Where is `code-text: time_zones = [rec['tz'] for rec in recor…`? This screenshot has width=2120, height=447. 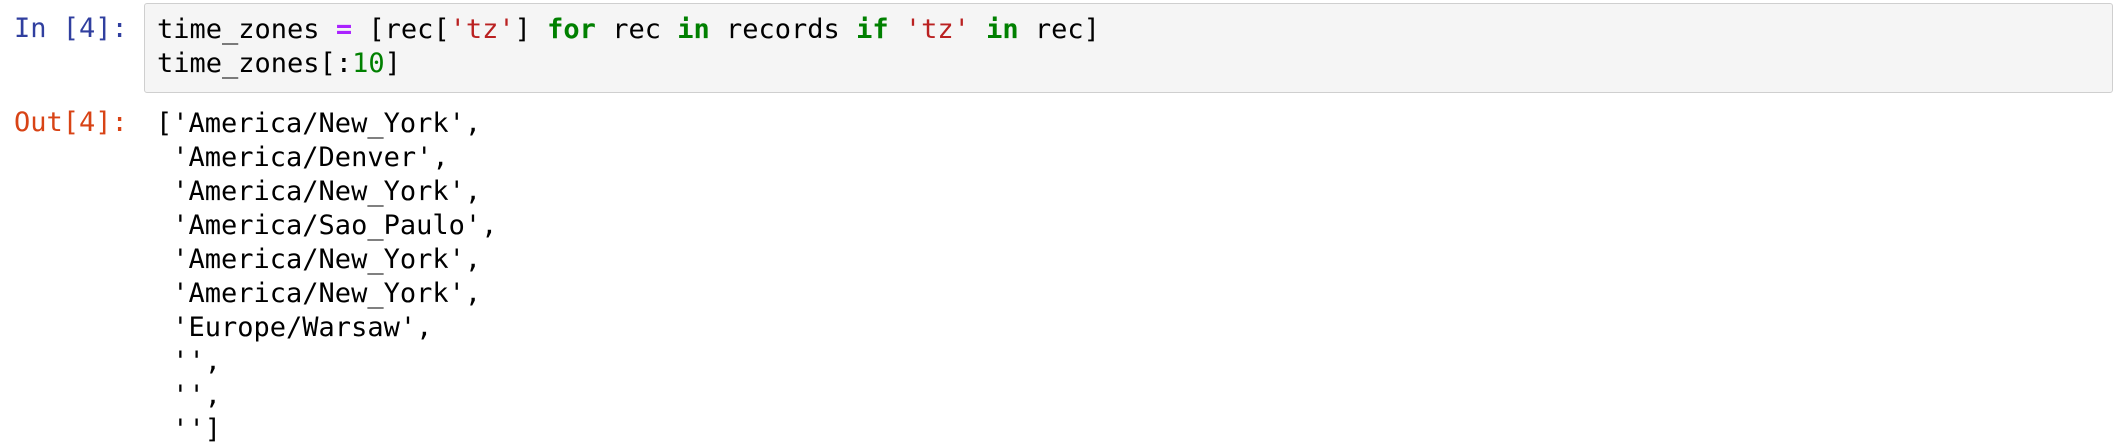
code-text: time_zones = [rec['tz'] for rec in recor… is located at coordinates (628, 47).